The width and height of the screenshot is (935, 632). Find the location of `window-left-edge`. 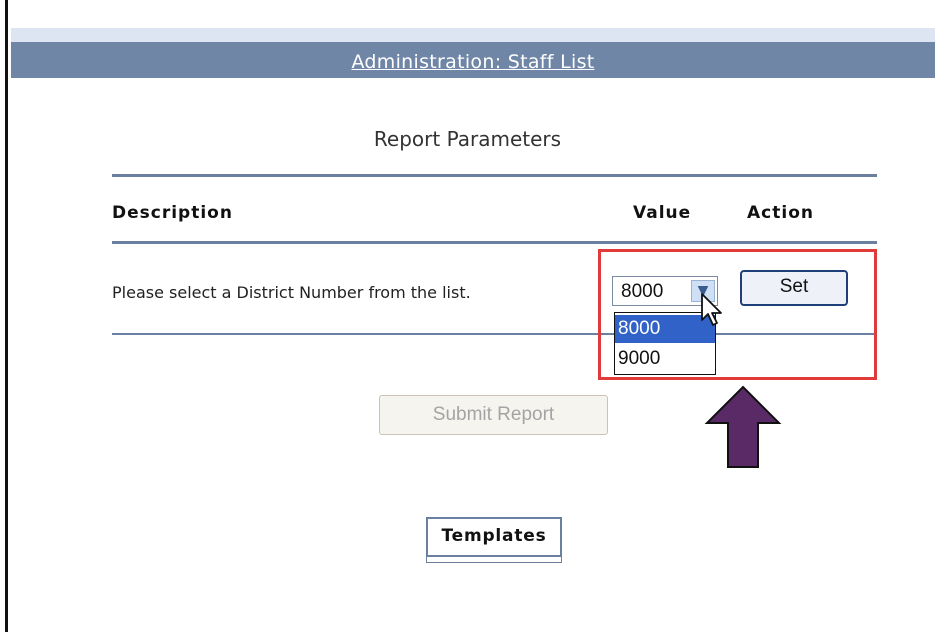

window-left-edge is located at coordinates (4, 316).